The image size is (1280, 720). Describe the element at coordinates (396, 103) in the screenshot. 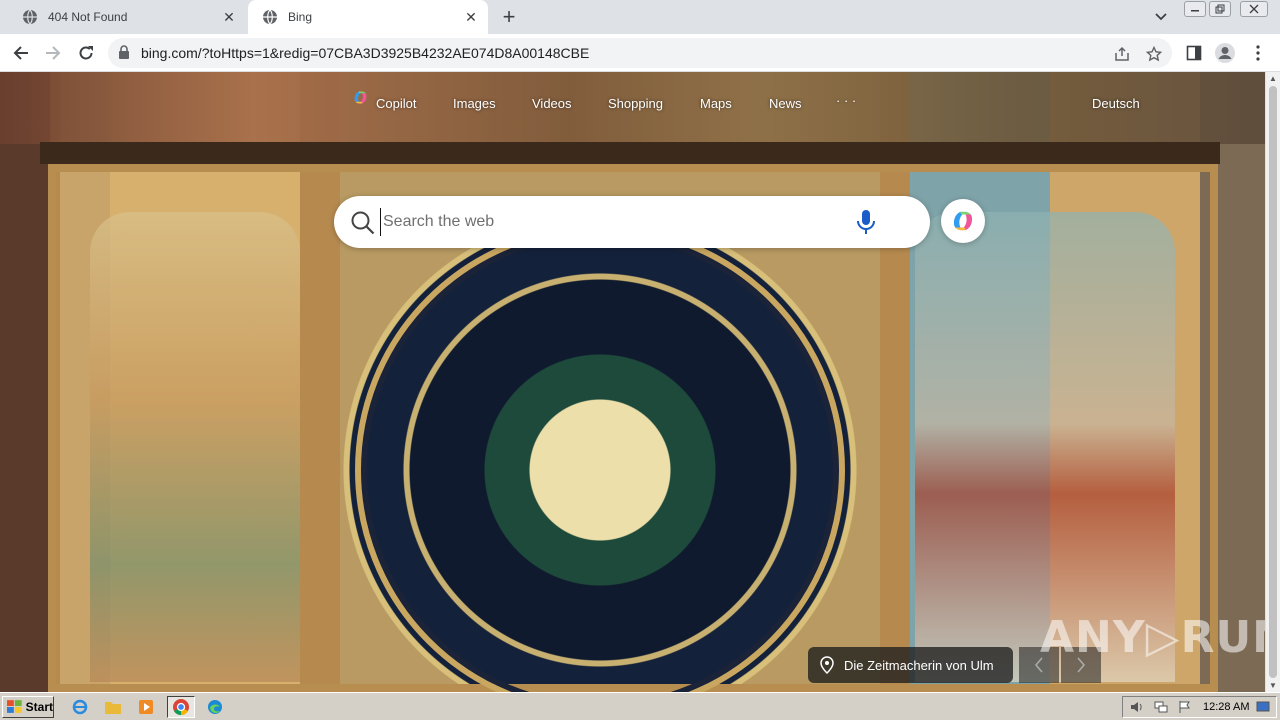

I see `nav-copilot: Copilot` at that location.